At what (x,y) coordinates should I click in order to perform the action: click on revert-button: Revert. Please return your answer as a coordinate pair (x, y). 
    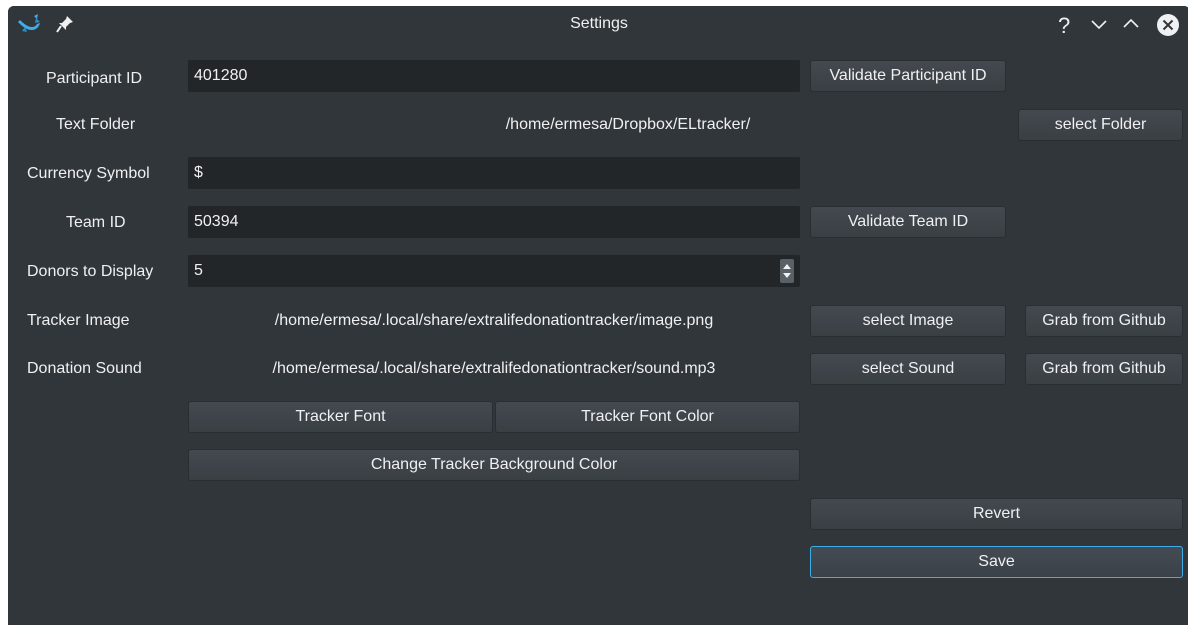
    Looking at the image, I should click on (996, 514).